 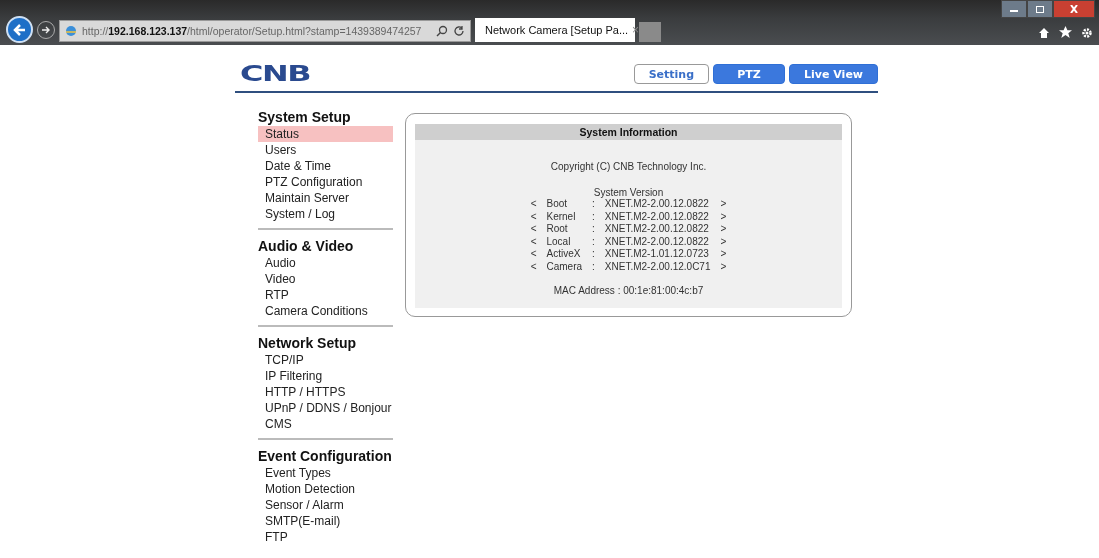 I want to click on sidebar-item: Audio, so click(x=325, y=263).